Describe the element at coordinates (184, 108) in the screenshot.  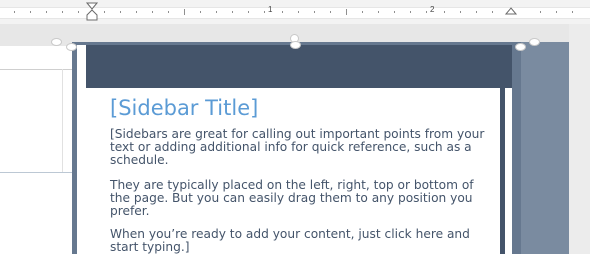
I see `sidebar-title: [Sidebar Title]` at that location.